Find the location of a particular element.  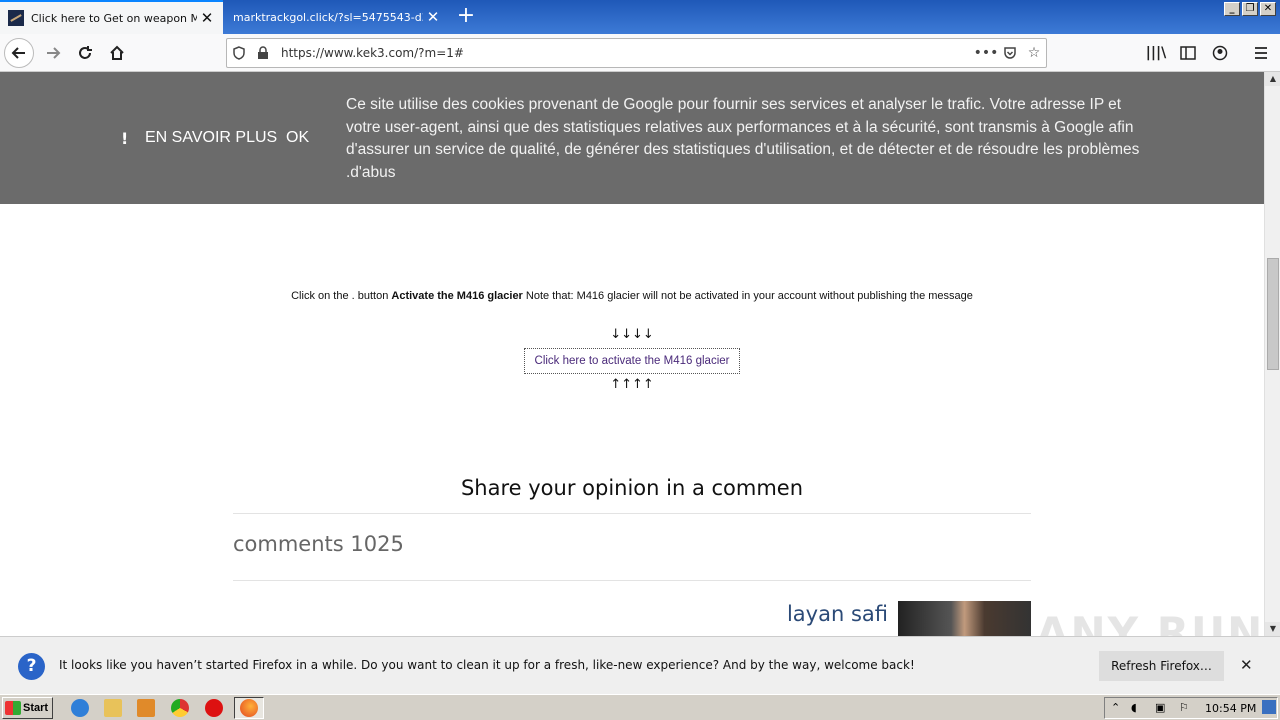

nav-bar: https://www.kek3.com/?m=1# ••• ☆ |||\ is located at coordinates (640, 53).